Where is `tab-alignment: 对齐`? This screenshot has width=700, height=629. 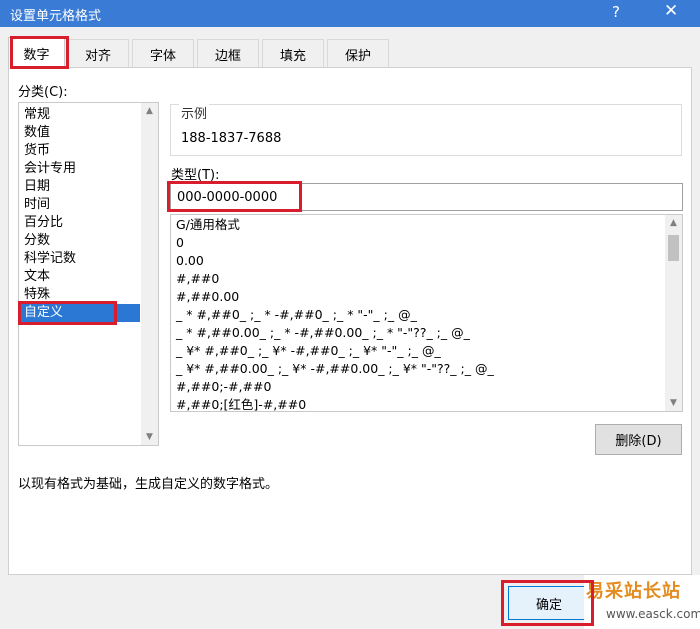 tab-alignment: 对齐 is located at coordinates (98, 53).